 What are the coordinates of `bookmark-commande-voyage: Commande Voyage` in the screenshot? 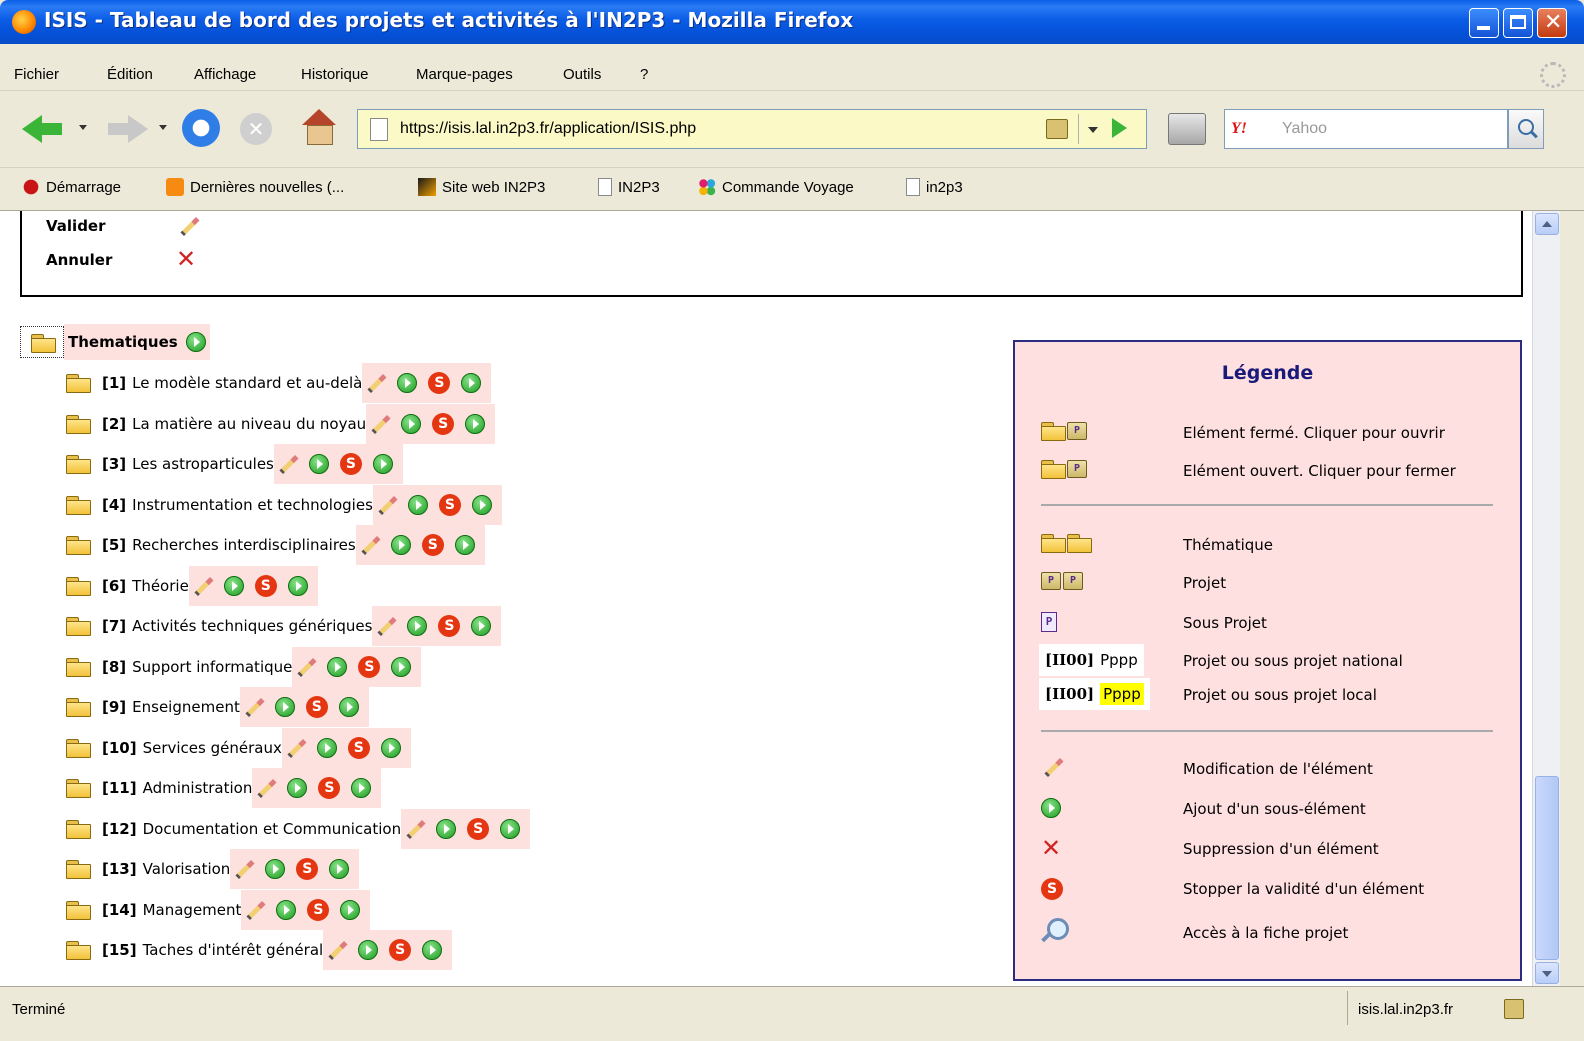 It's located at (776, 187).